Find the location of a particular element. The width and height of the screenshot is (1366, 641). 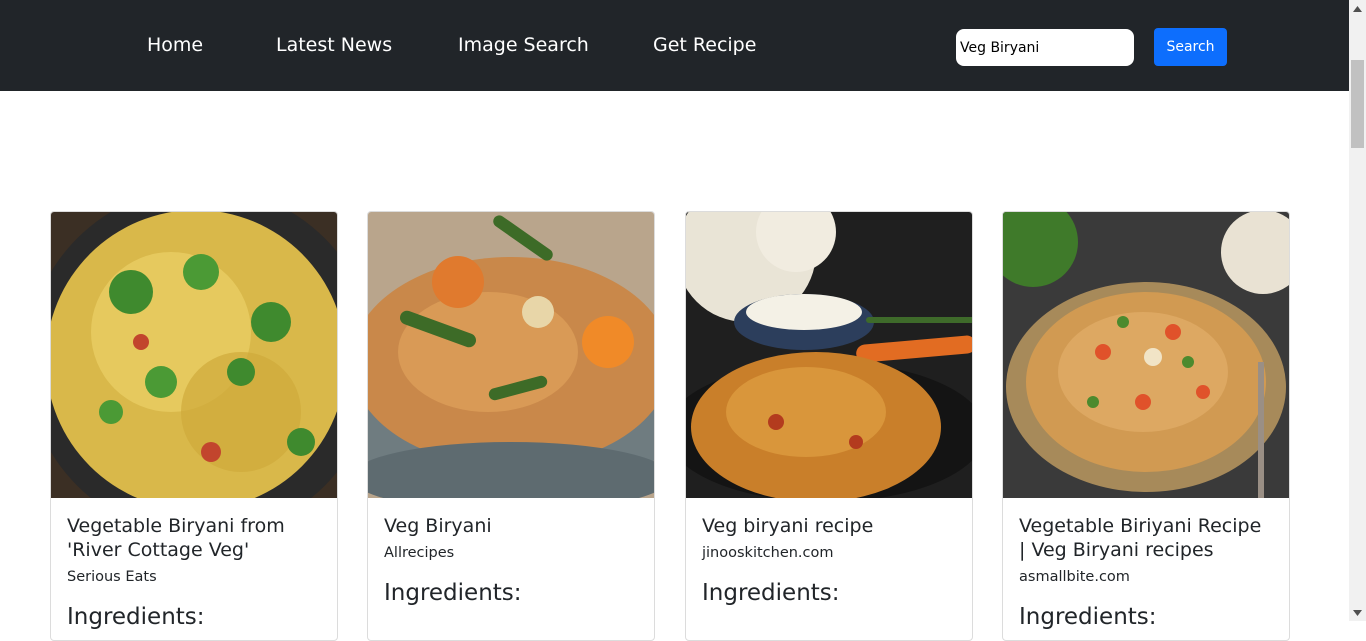

nav-link-latest-news: Latest News is located at coordinates (334, 45).